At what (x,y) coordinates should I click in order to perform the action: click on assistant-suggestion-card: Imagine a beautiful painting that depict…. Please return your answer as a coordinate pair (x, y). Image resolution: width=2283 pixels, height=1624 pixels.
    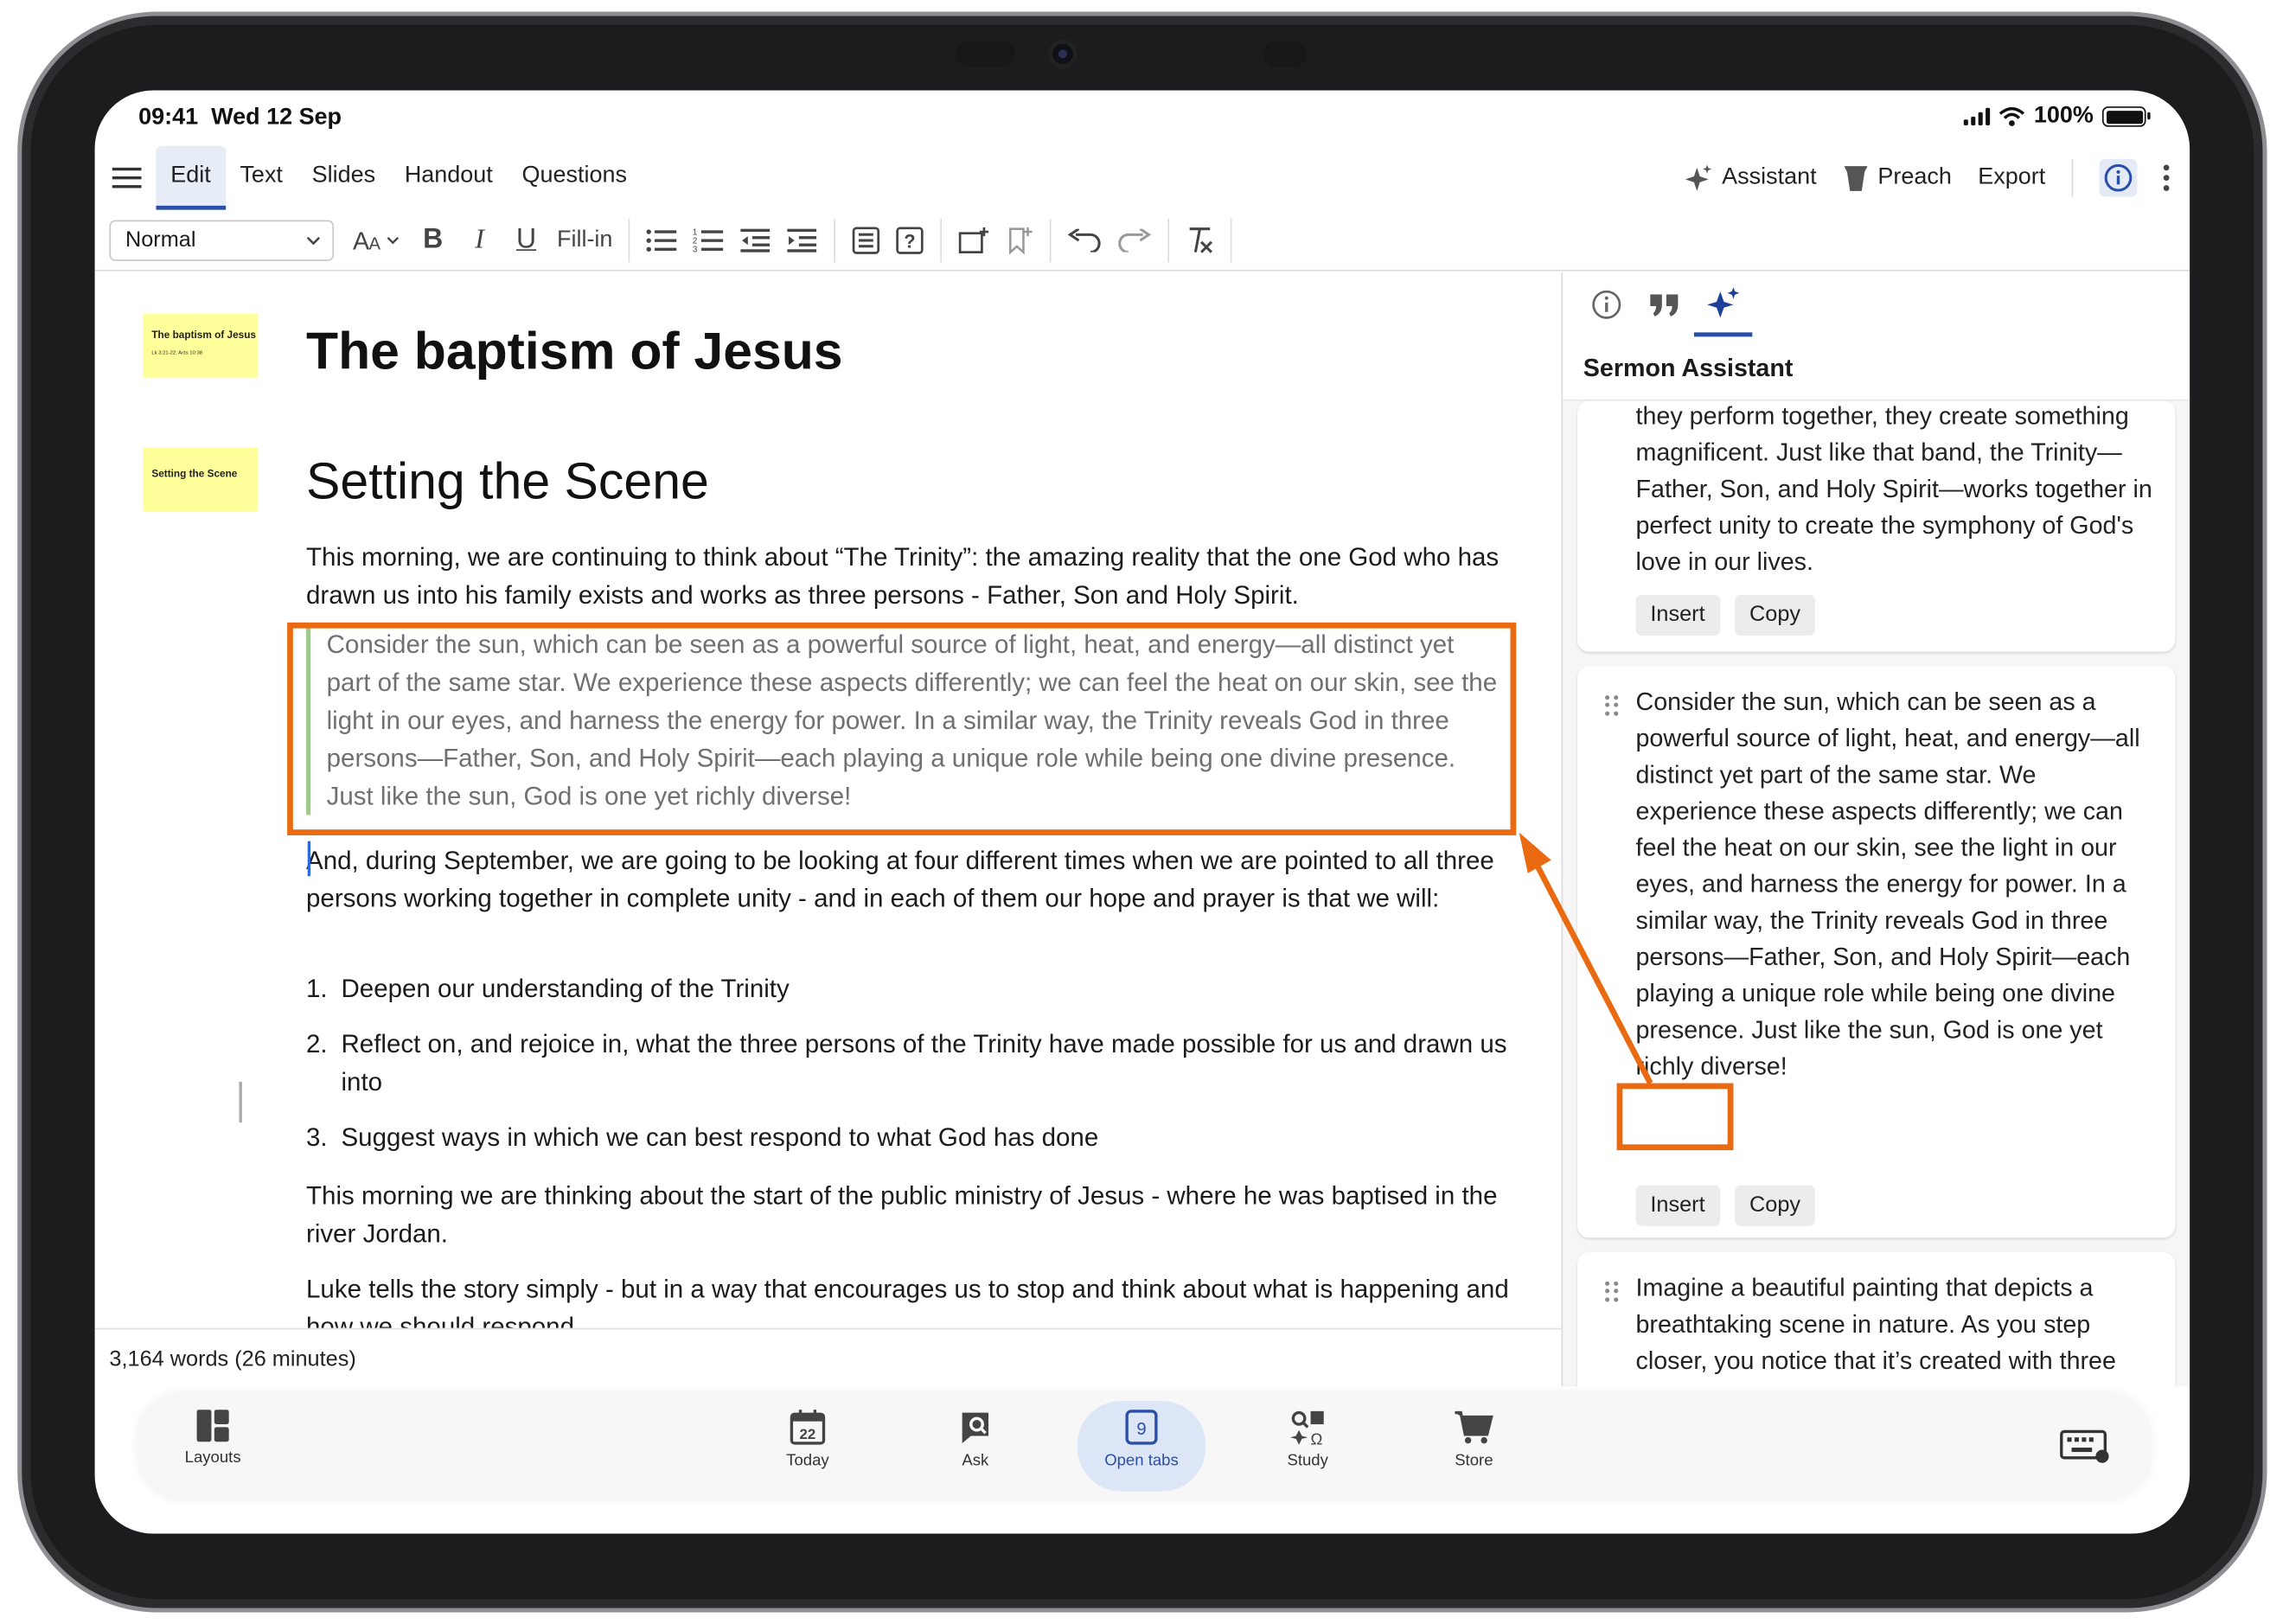
    Looking at the image, I should click on (1876, 1319).